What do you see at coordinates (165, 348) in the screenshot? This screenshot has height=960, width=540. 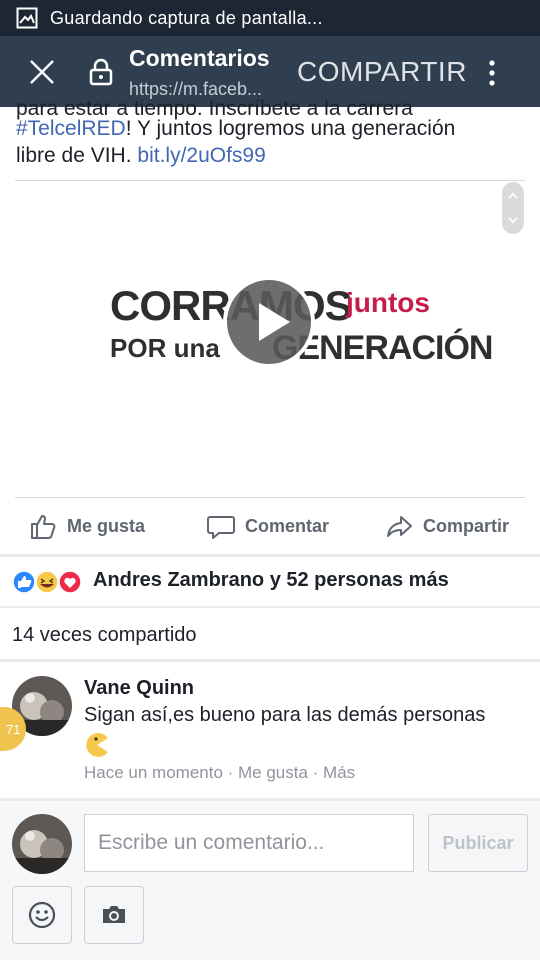 I see `video-banner-por-una: POR una` at bounding box center [165, 348].